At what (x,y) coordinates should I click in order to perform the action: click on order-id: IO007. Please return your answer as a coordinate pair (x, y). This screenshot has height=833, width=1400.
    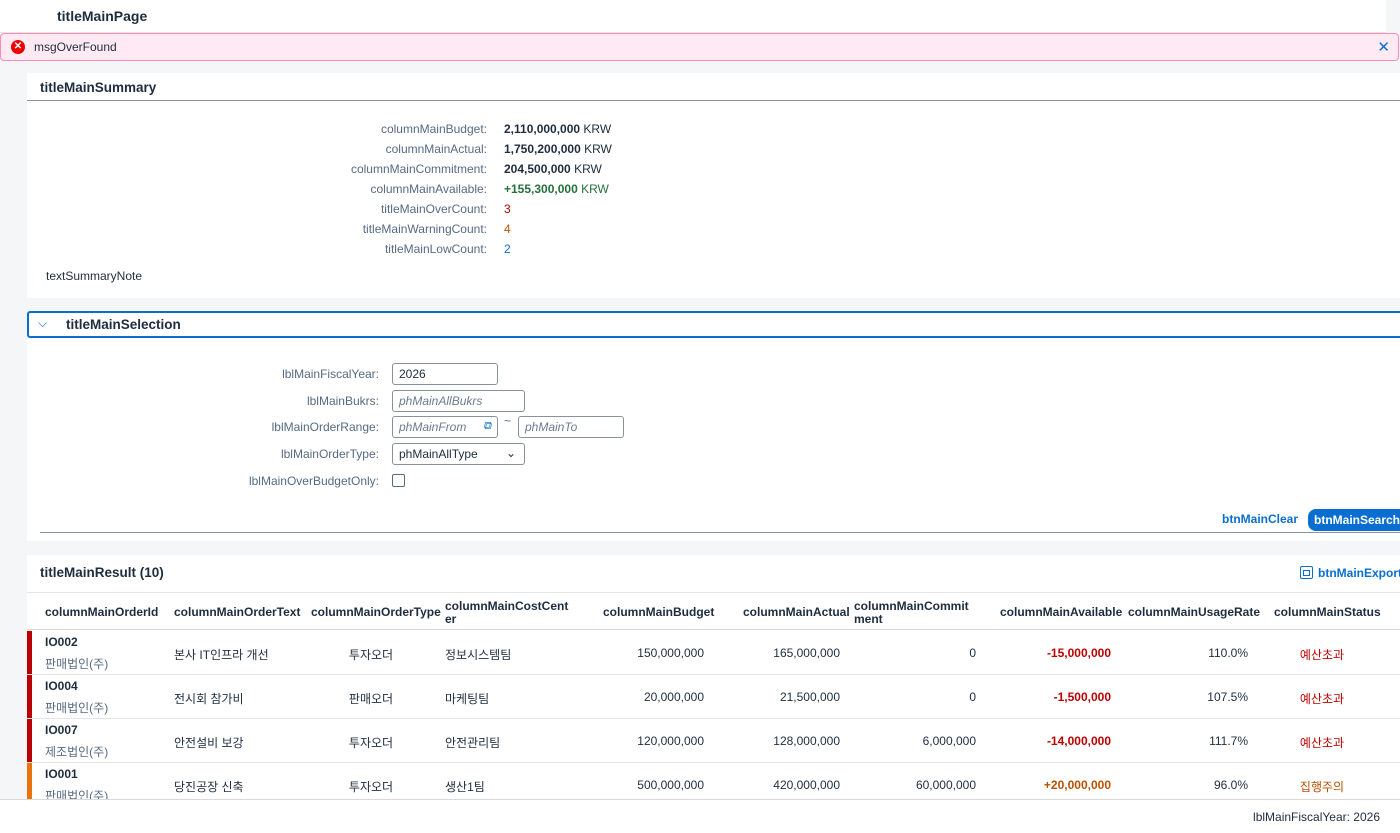
    Looking at the image, I should click on (61, 730).